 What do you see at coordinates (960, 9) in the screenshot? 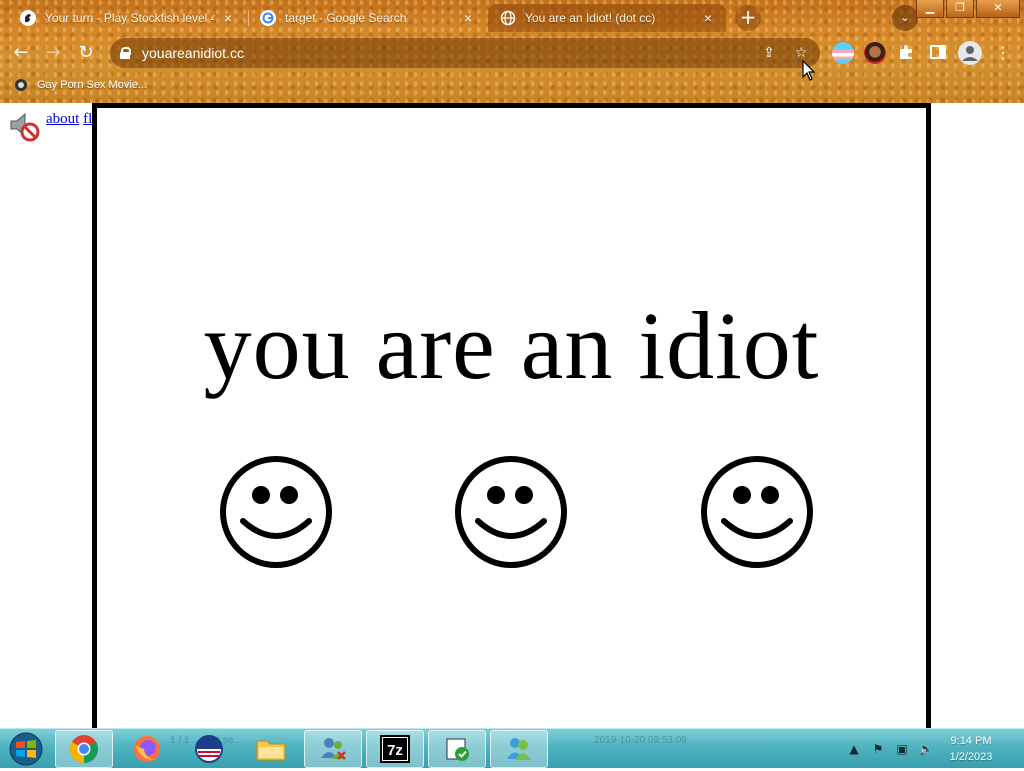
I see `maximize-button: ❐` at bounding box center [960, 9].